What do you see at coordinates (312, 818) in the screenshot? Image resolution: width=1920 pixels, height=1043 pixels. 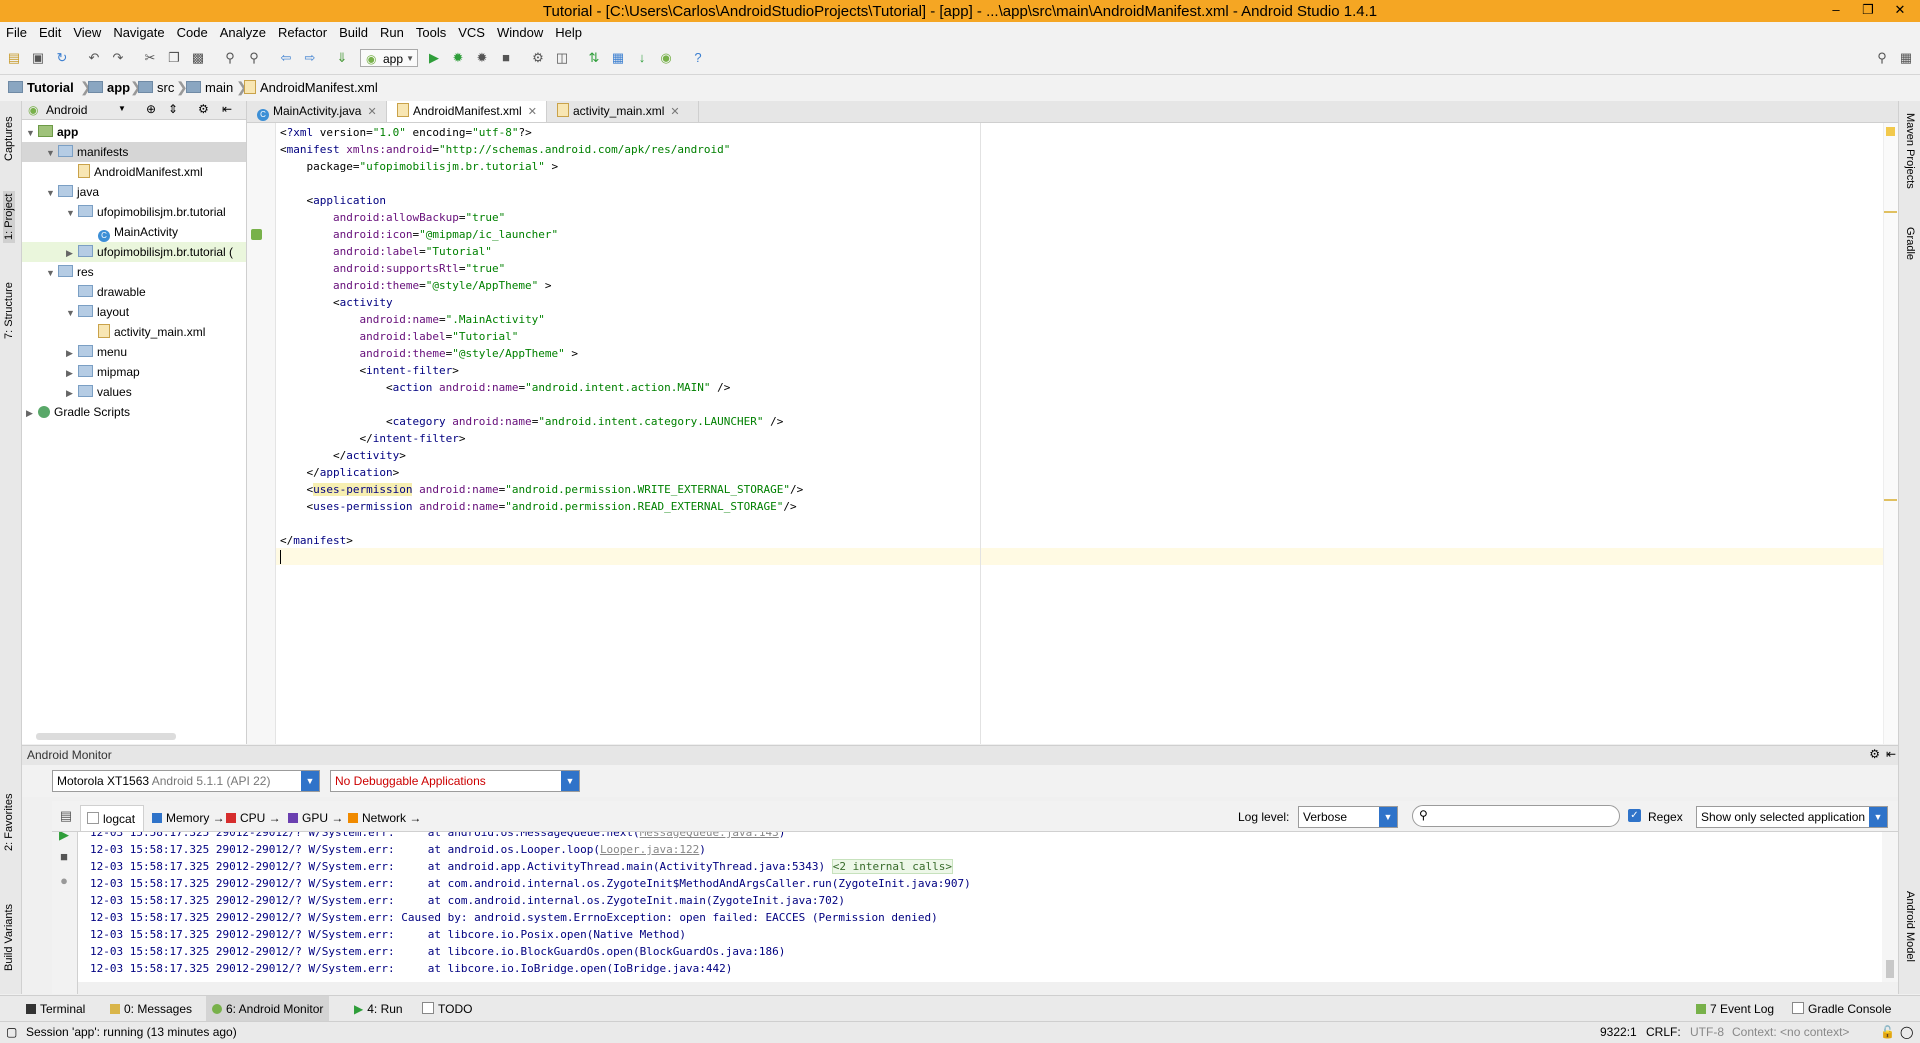 I see `tab-gpu: GPU →` at bounding box center [312, 818].